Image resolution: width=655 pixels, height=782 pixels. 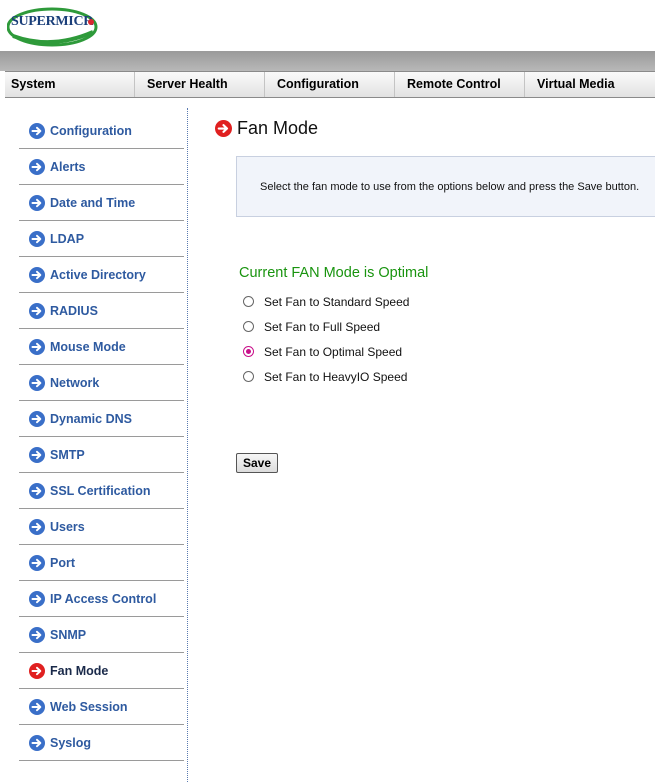 I want to click on fan-option-full: Set Fan to Full Speed, so click(x=326, y=326).